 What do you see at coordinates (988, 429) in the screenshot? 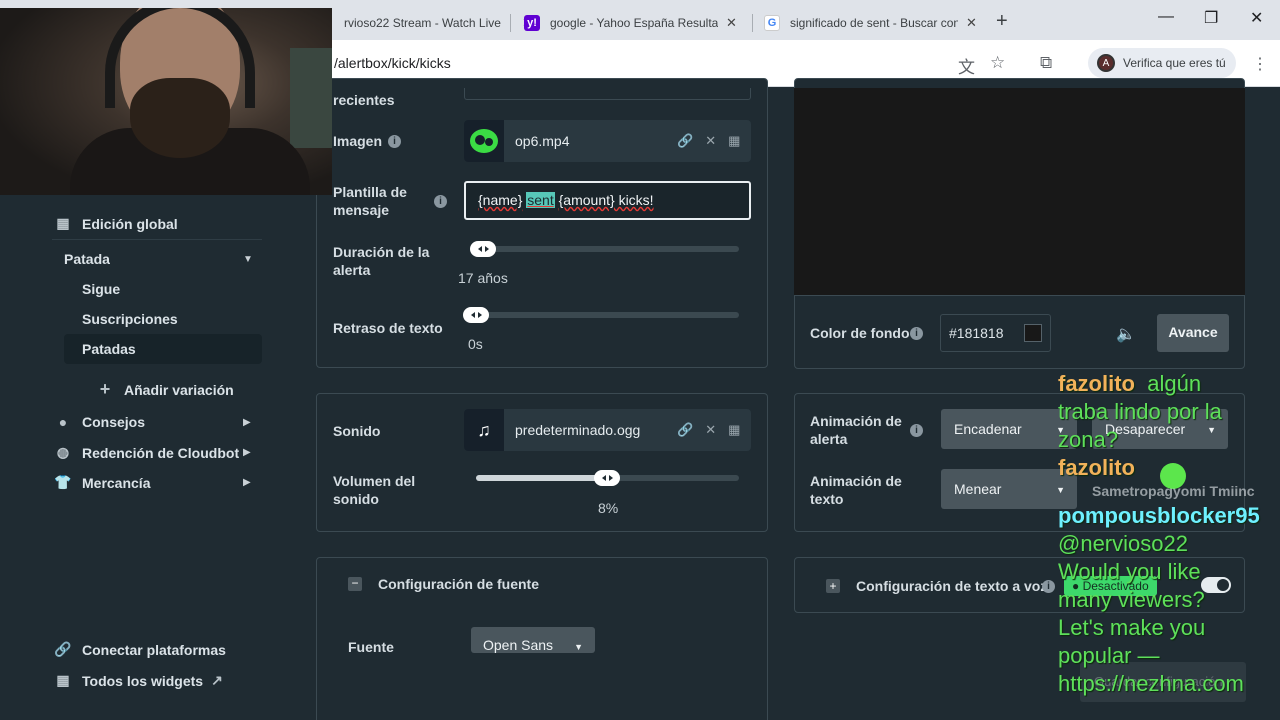
I see `select-value: Encadenar` at bounding box center [988, 429].